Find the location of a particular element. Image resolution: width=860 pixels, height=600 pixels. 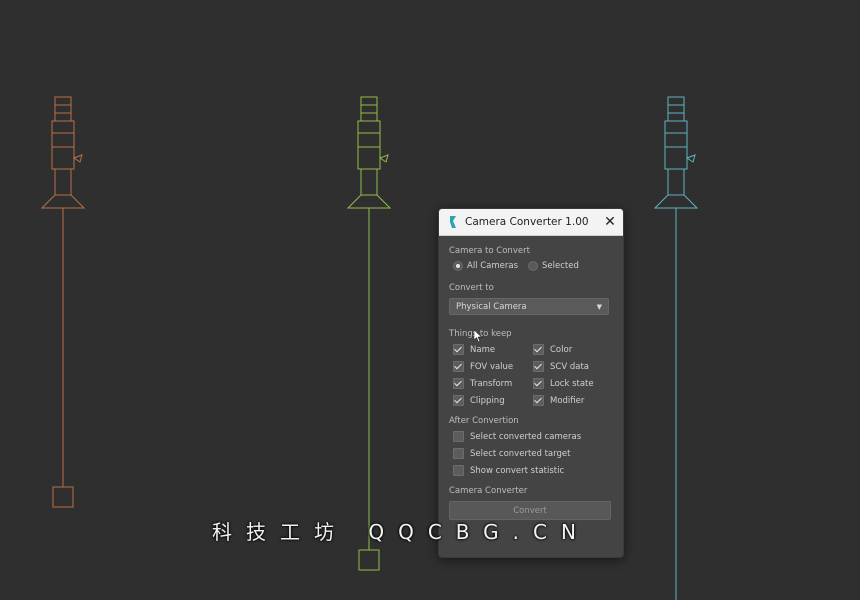

app-icon is located at coordinates (453, 222).